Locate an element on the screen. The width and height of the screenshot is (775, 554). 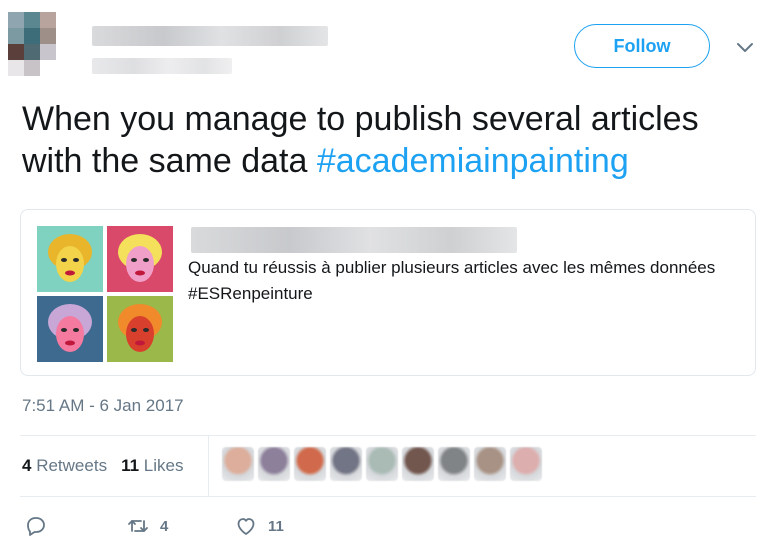
retweet-action: 4 is located at coordinates (147, 526).